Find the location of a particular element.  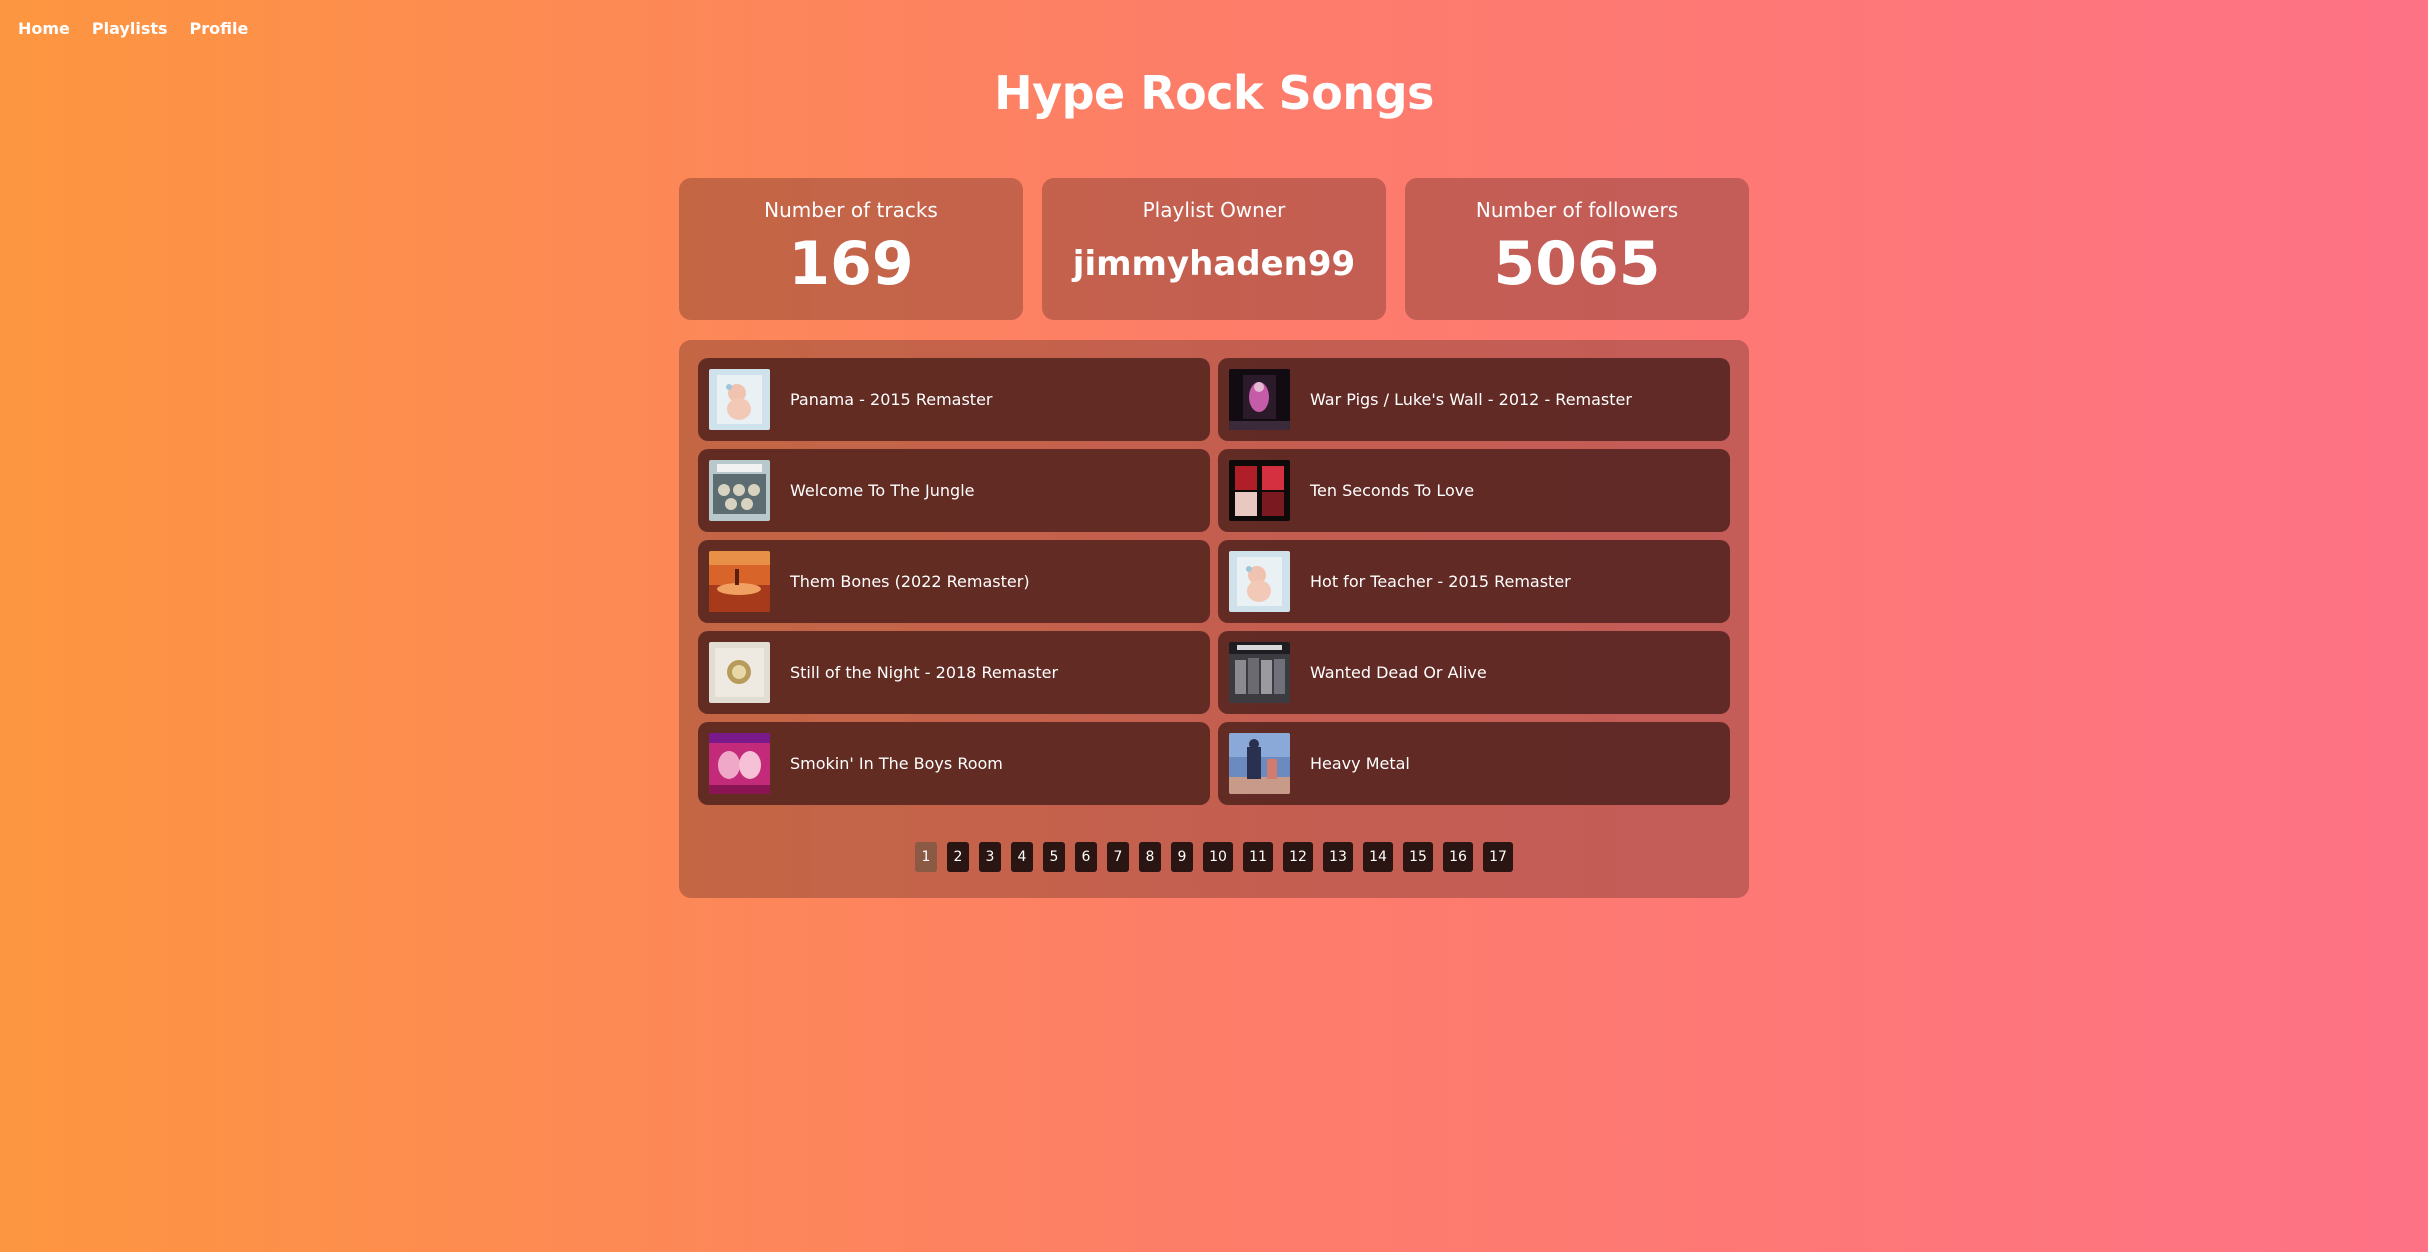

pink-faces-album-cover is located at coordinates (739, 763).